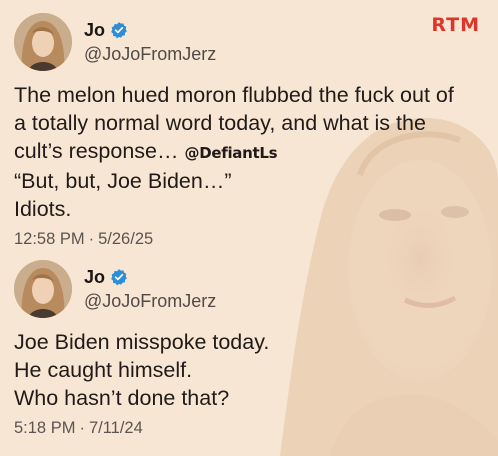 The image size is (498, 456). Describe the element at coordinates (126, 239) in the screenshot. I see `tweet-date: 5/26/25` at that location.